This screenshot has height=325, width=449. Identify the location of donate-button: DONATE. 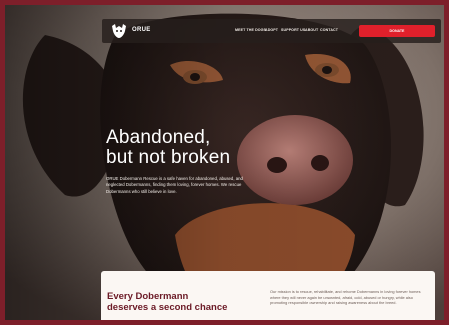
(397, 31).